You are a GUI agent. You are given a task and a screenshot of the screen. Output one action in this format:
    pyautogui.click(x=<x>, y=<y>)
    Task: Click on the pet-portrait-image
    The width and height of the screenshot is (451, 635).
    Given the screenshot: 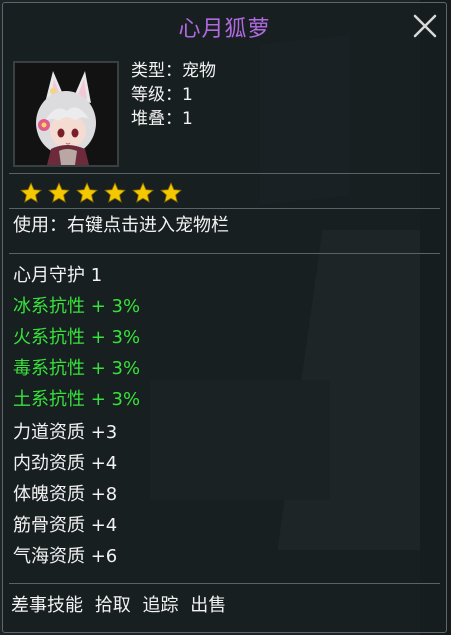 What is the action you would take?
    pyautogui.click(x=66, y=114)
    